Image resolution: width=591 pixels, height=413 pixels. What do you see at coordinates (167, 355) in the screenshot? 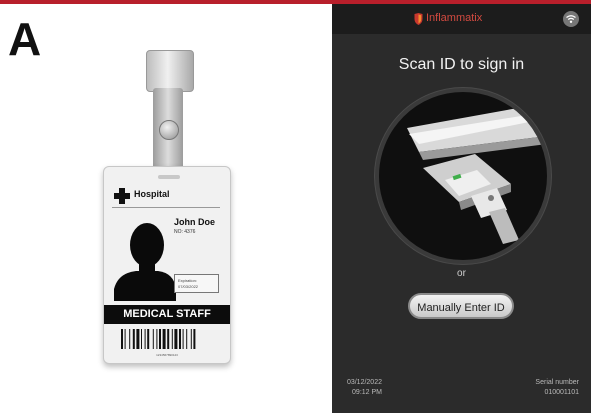
I see `barcode-number: 1234567890123` at bounding box center [167, 355].